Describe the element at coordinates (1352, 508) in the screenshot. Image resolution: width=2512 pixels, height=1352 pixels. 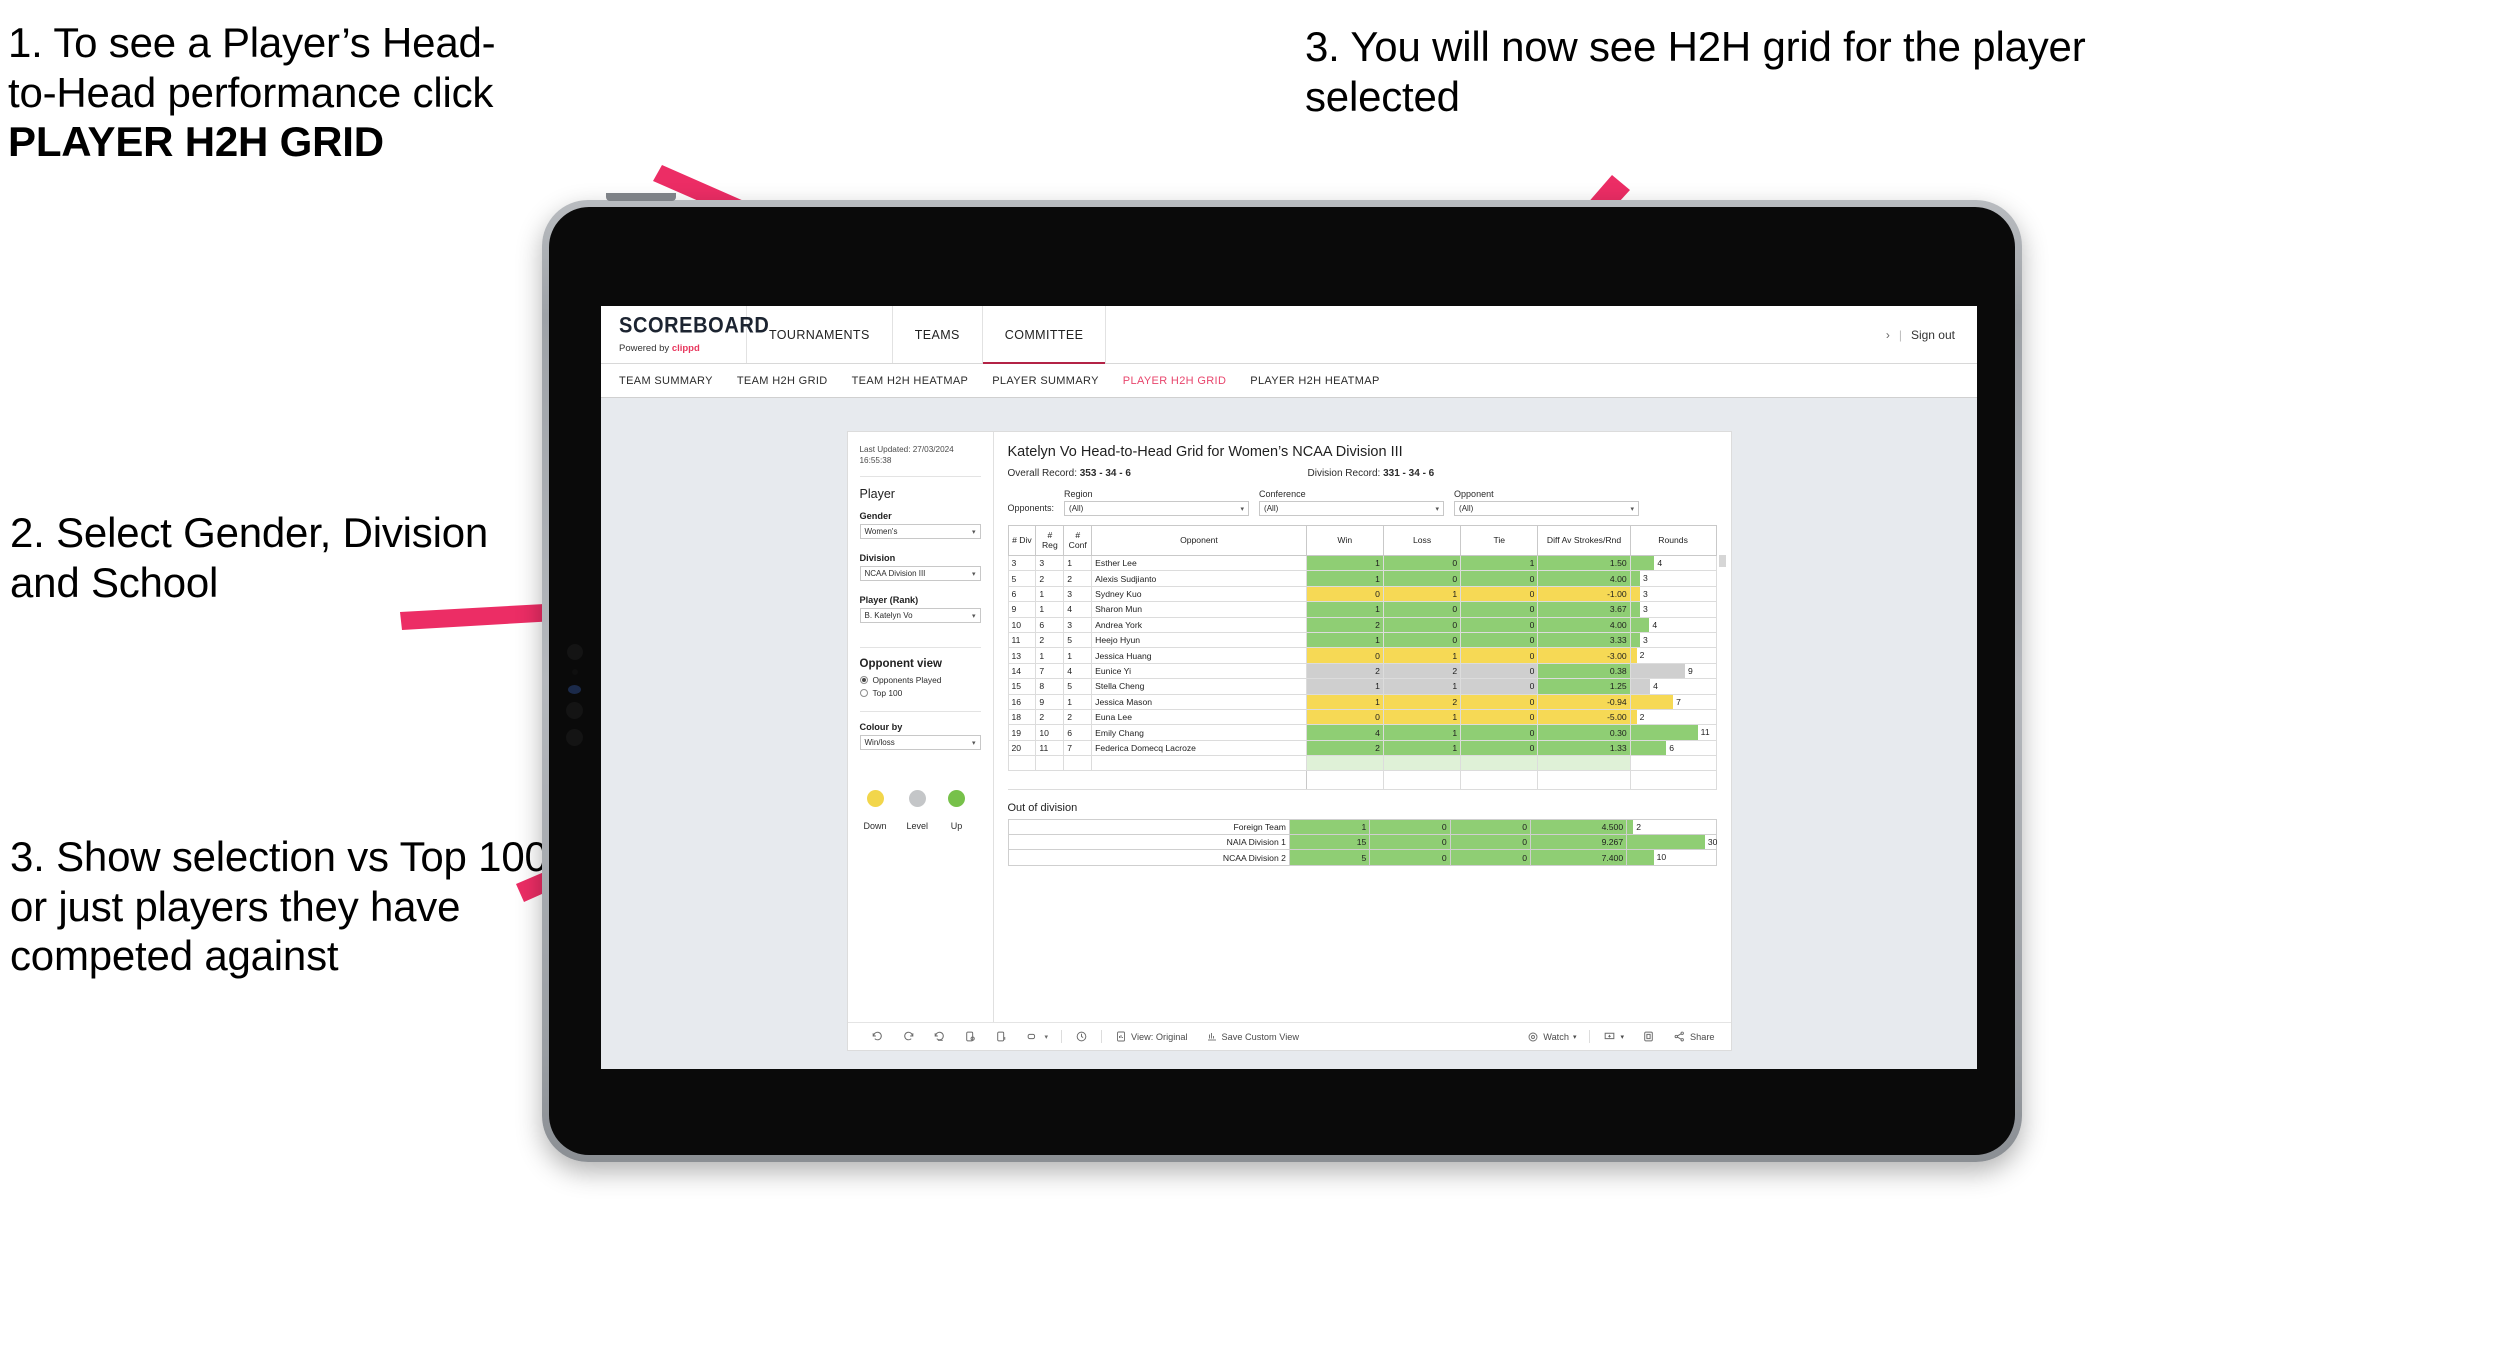
I see `filter-conference-select: (All) ▾` at that location.